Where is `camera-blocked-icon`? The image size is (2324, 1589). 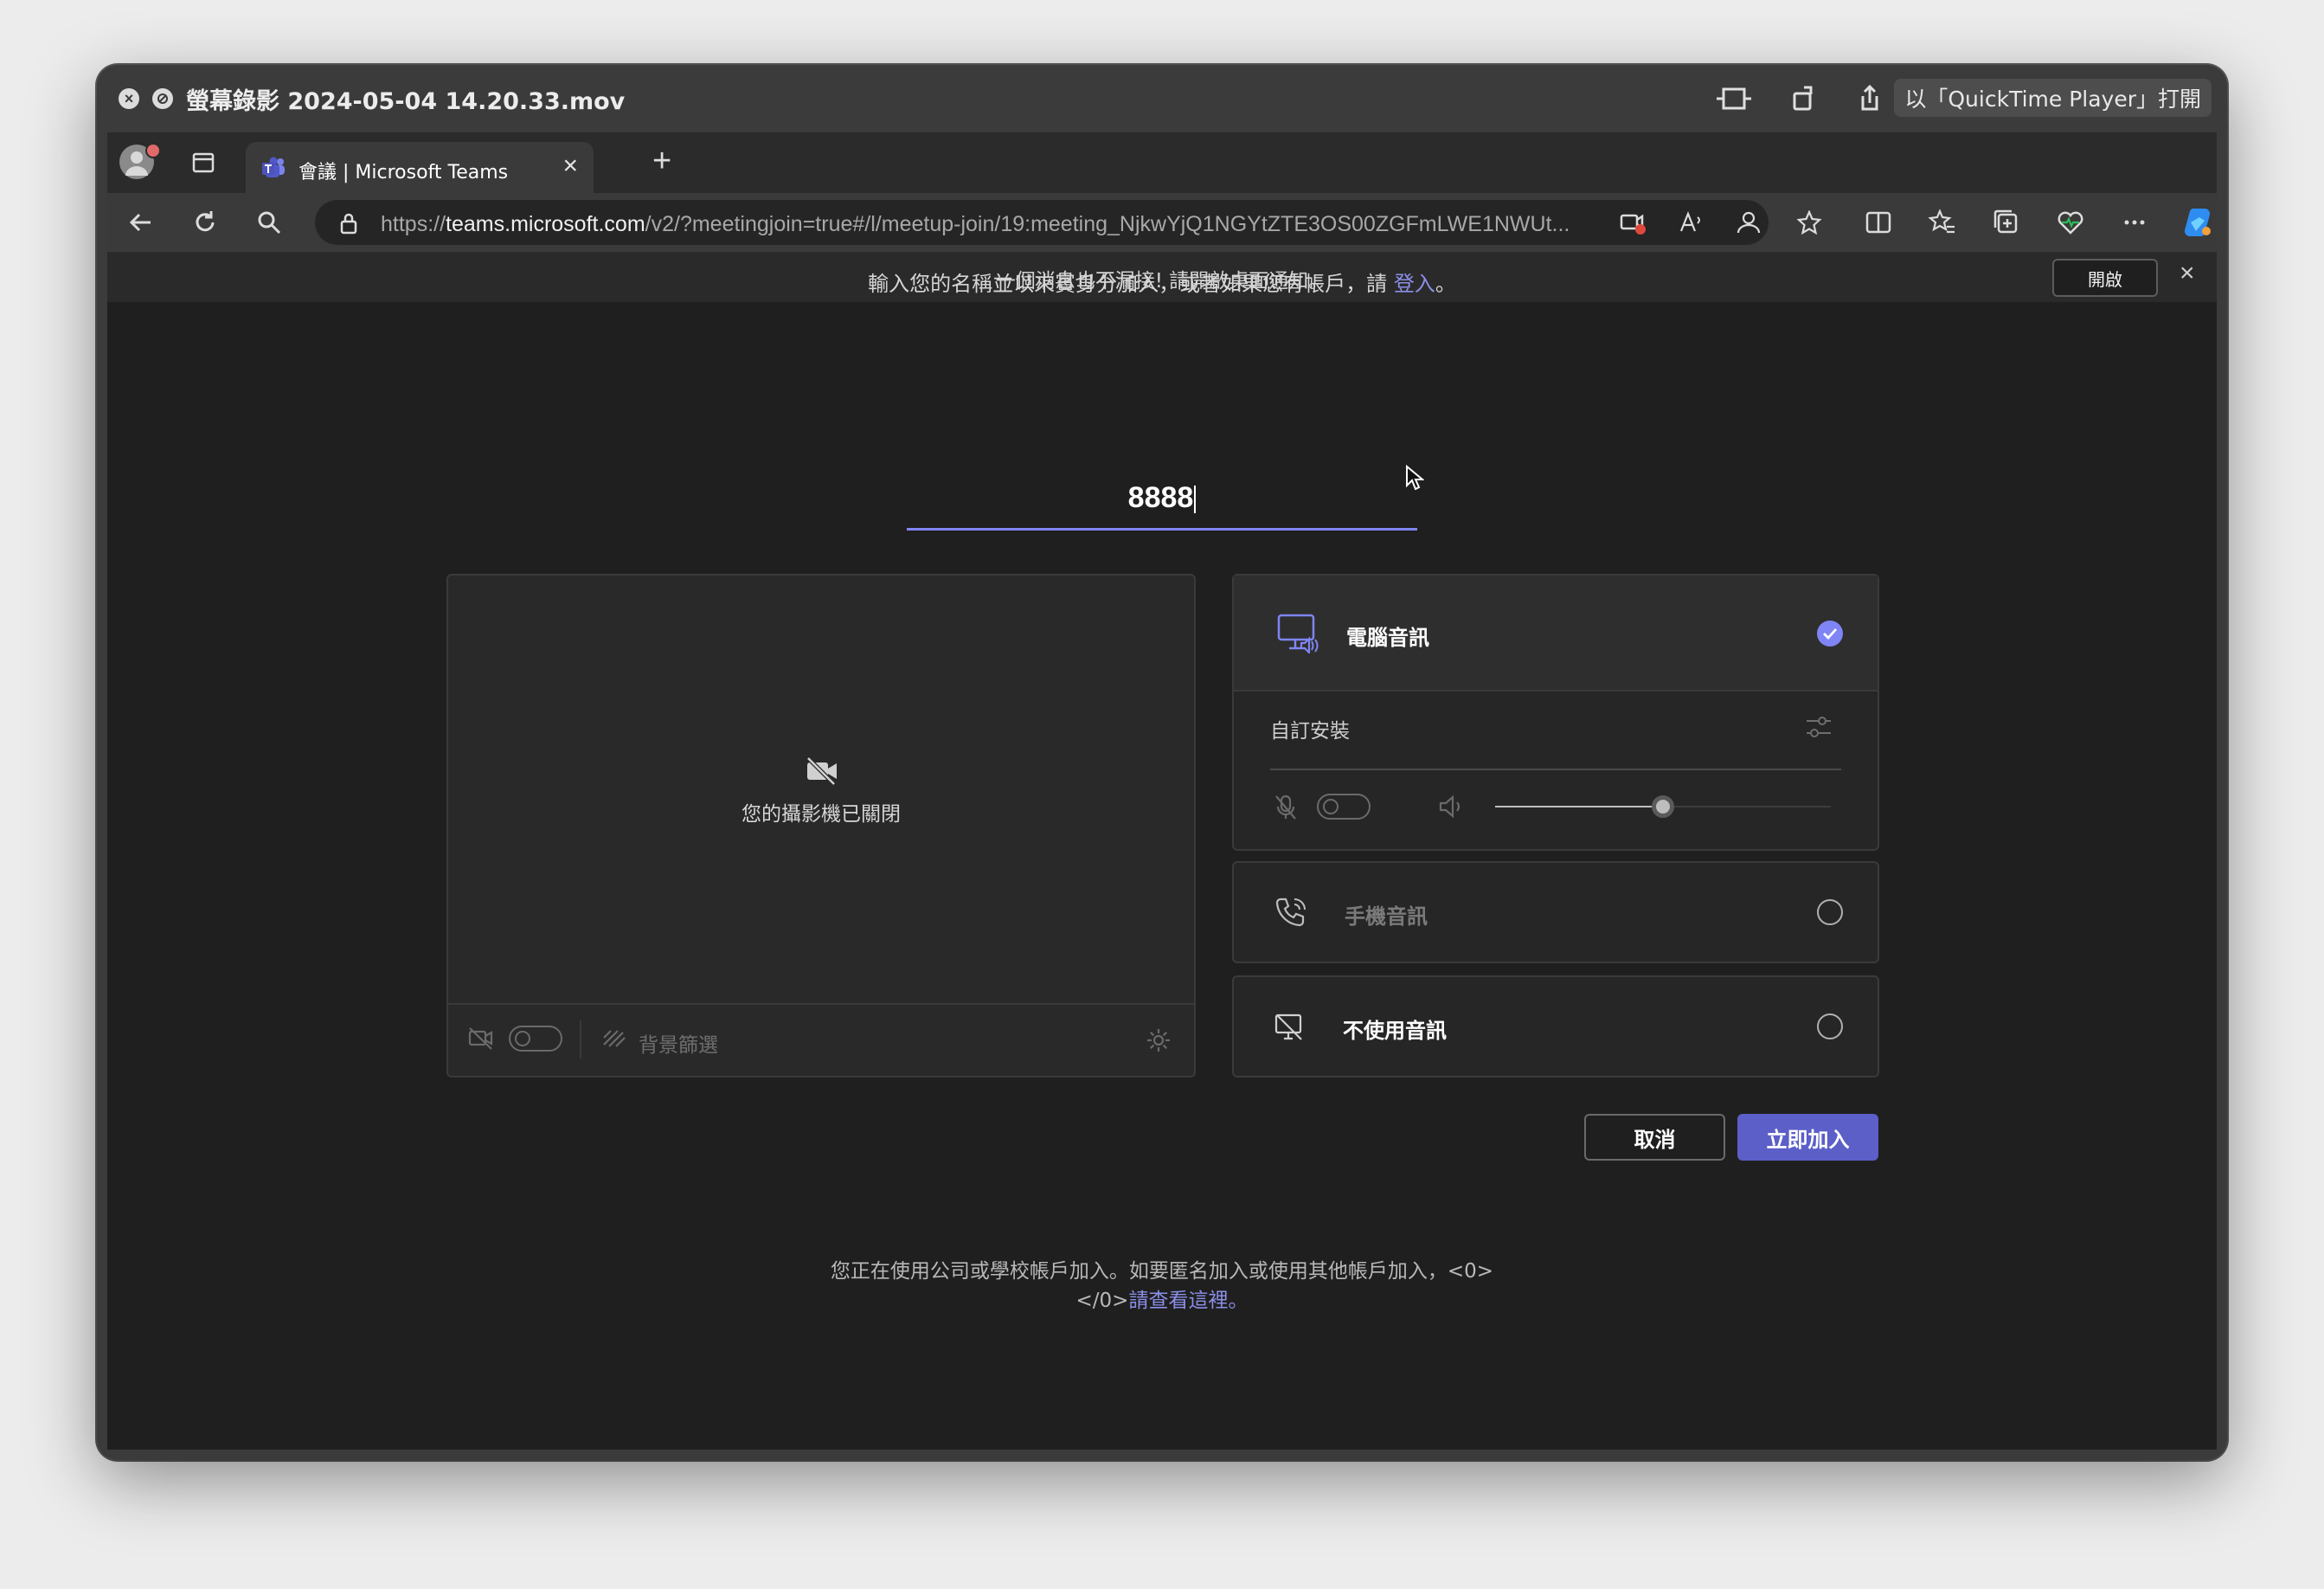 camera-blocked-icon is located at coordinates (1633, 223).